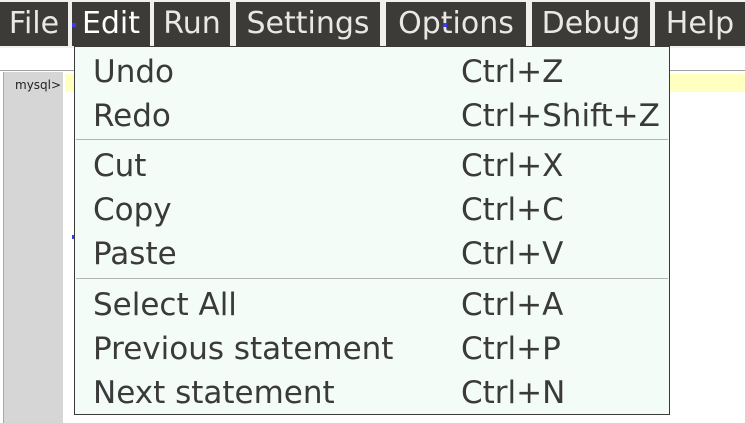 This screenshot has height=423, width=745. I want to click on menu-item-shortcut: Ctrl+X, so click(512, 166).